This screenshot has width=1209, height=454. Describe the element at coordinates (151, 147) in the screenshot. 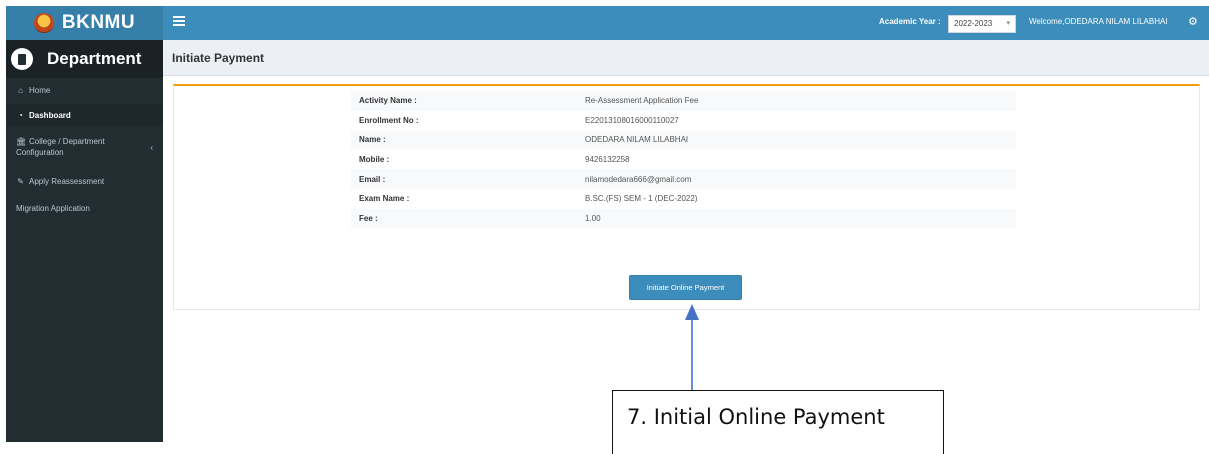

I see `chevron-left-icon: ‹` at that location.